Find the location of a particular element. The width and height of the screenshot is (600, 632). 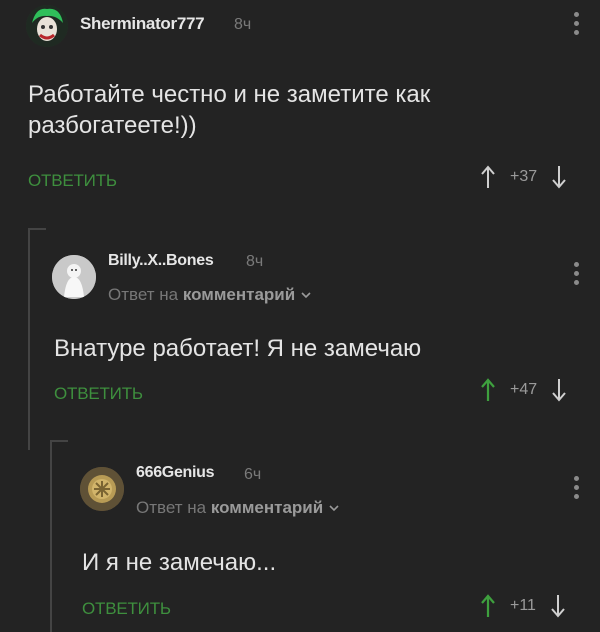

comment-time: 6ч is located at coordinates (253, 474).